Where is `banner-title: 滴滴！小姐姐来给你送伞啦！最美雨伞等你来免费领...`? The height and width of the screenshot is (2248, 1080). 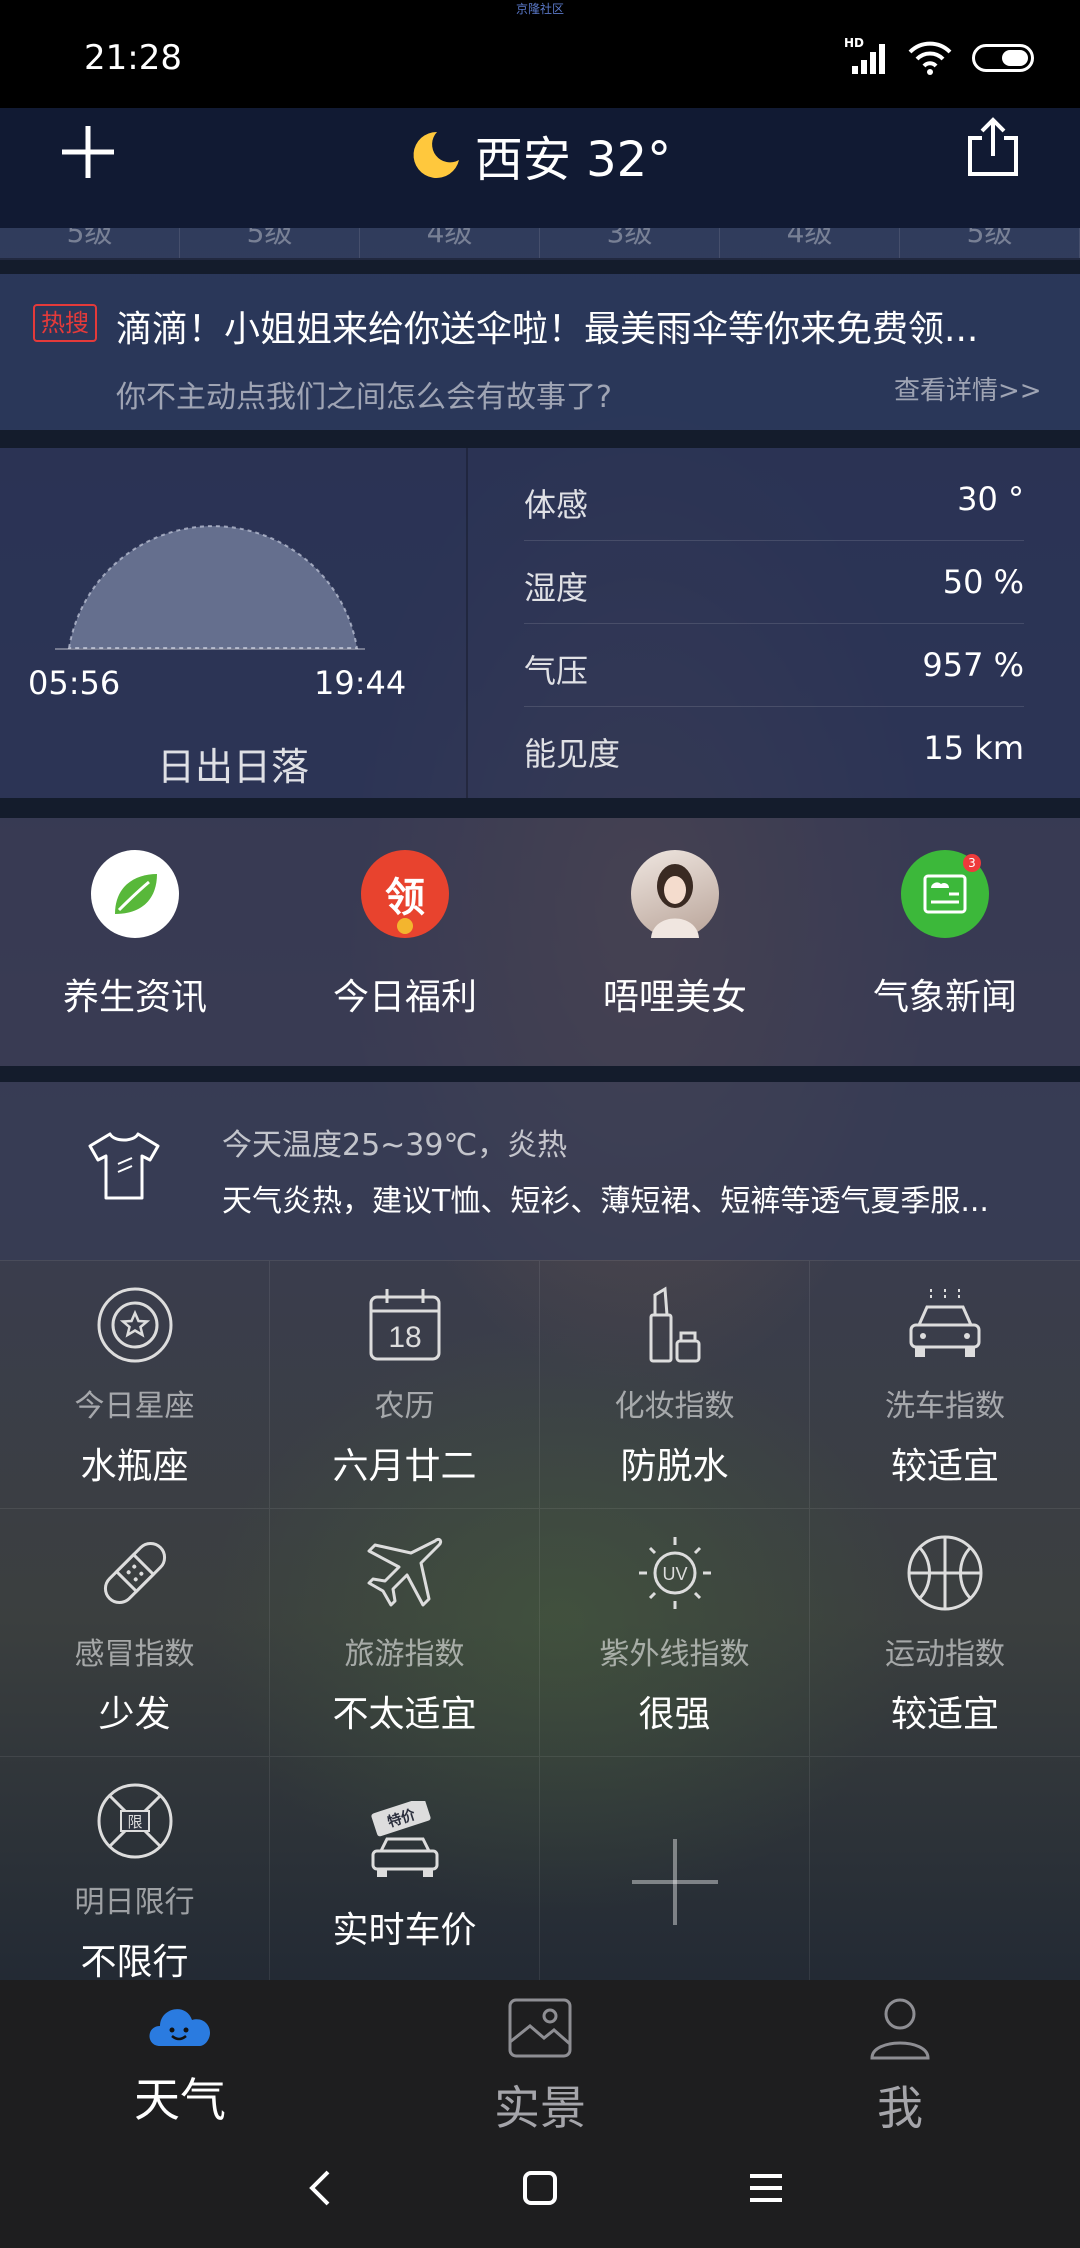 banner-title: 滴滴！小姐姐来给你送伞啦！最美雨伞等你来免费领... is located at coordinates (547, 326).